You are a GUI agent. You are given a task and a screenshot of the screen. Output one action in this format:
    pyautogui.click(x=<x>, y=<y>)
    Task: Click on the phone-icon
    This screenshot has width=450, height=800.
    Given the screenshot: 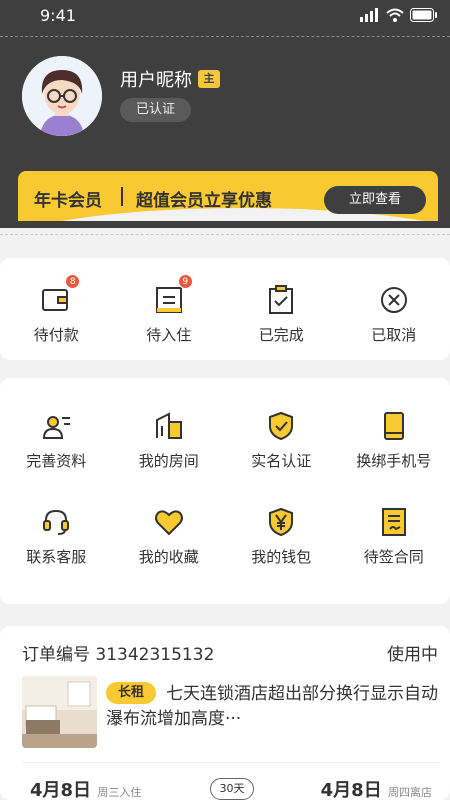 What is the action you would take?
    pyautogui.click(x=394, y=426)
    